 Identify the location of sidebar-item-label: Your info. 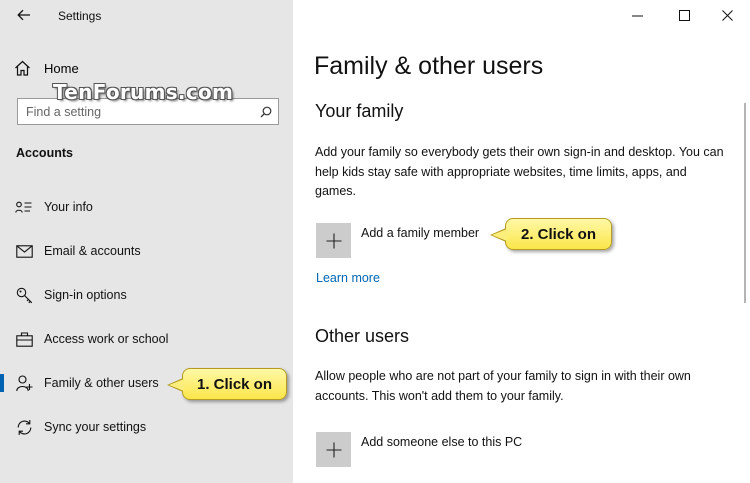
(68, 207).